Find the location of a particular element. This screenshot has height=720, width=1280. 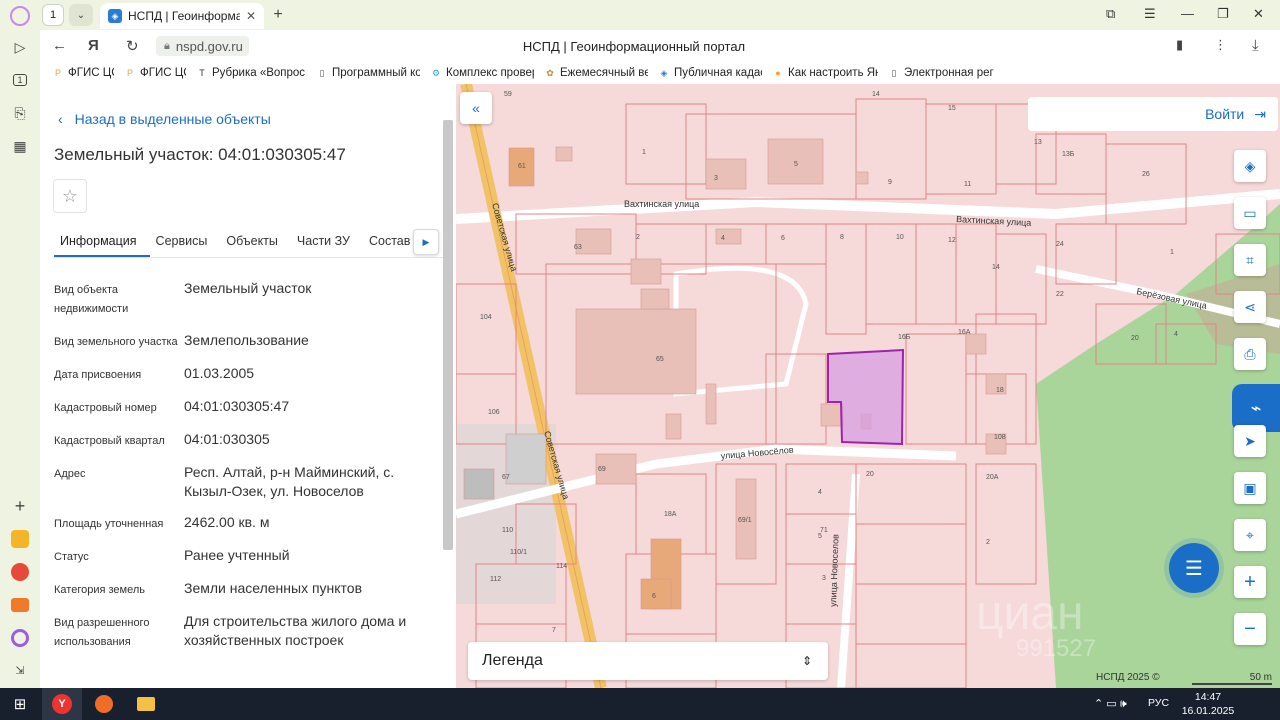

games-app-icon is located at coordinates (20, 572).